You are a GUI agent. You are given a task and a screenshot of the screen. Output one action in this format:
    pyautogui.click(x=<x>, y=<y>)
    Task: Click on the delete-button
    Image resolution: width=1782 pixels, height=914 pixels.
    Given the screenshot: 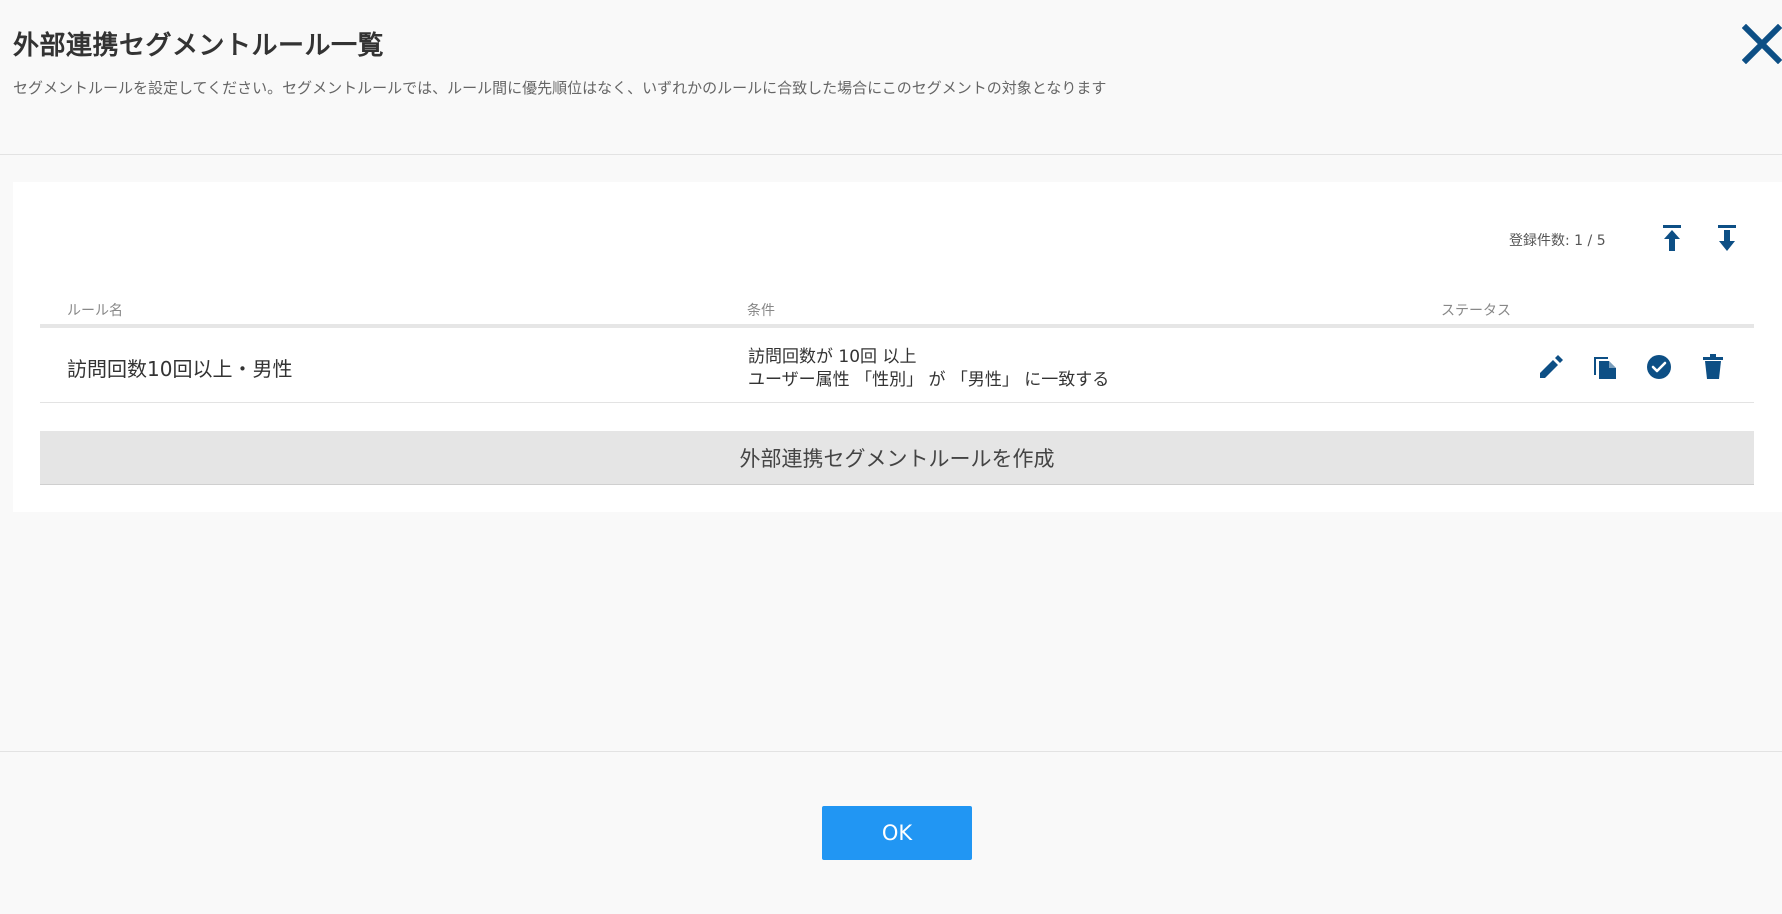 What is the action you would take?
    pyautogui.click(x=1713, y=367)
    